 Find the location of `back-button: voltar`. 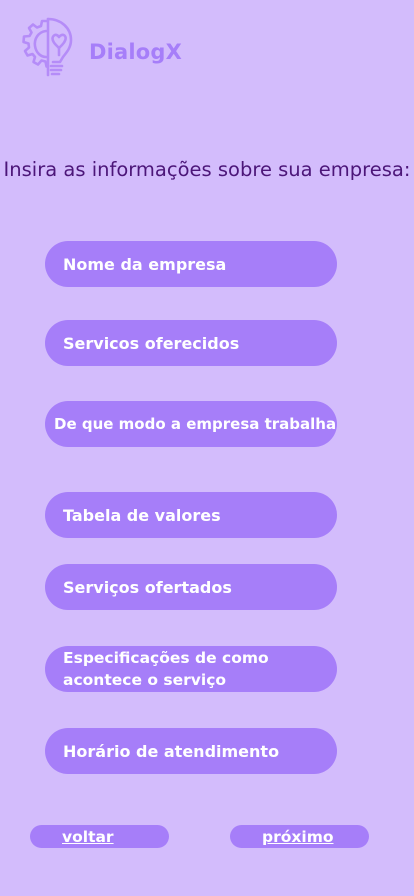

back-button: voltar is located at coordinates (99, 836).